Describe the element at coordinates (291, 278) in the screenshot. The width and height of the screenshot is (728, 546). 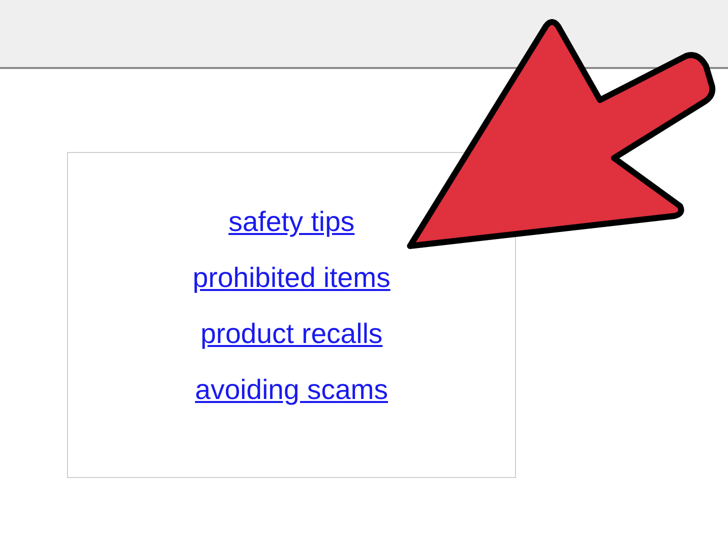
I see `link: prohibited items` at that location.